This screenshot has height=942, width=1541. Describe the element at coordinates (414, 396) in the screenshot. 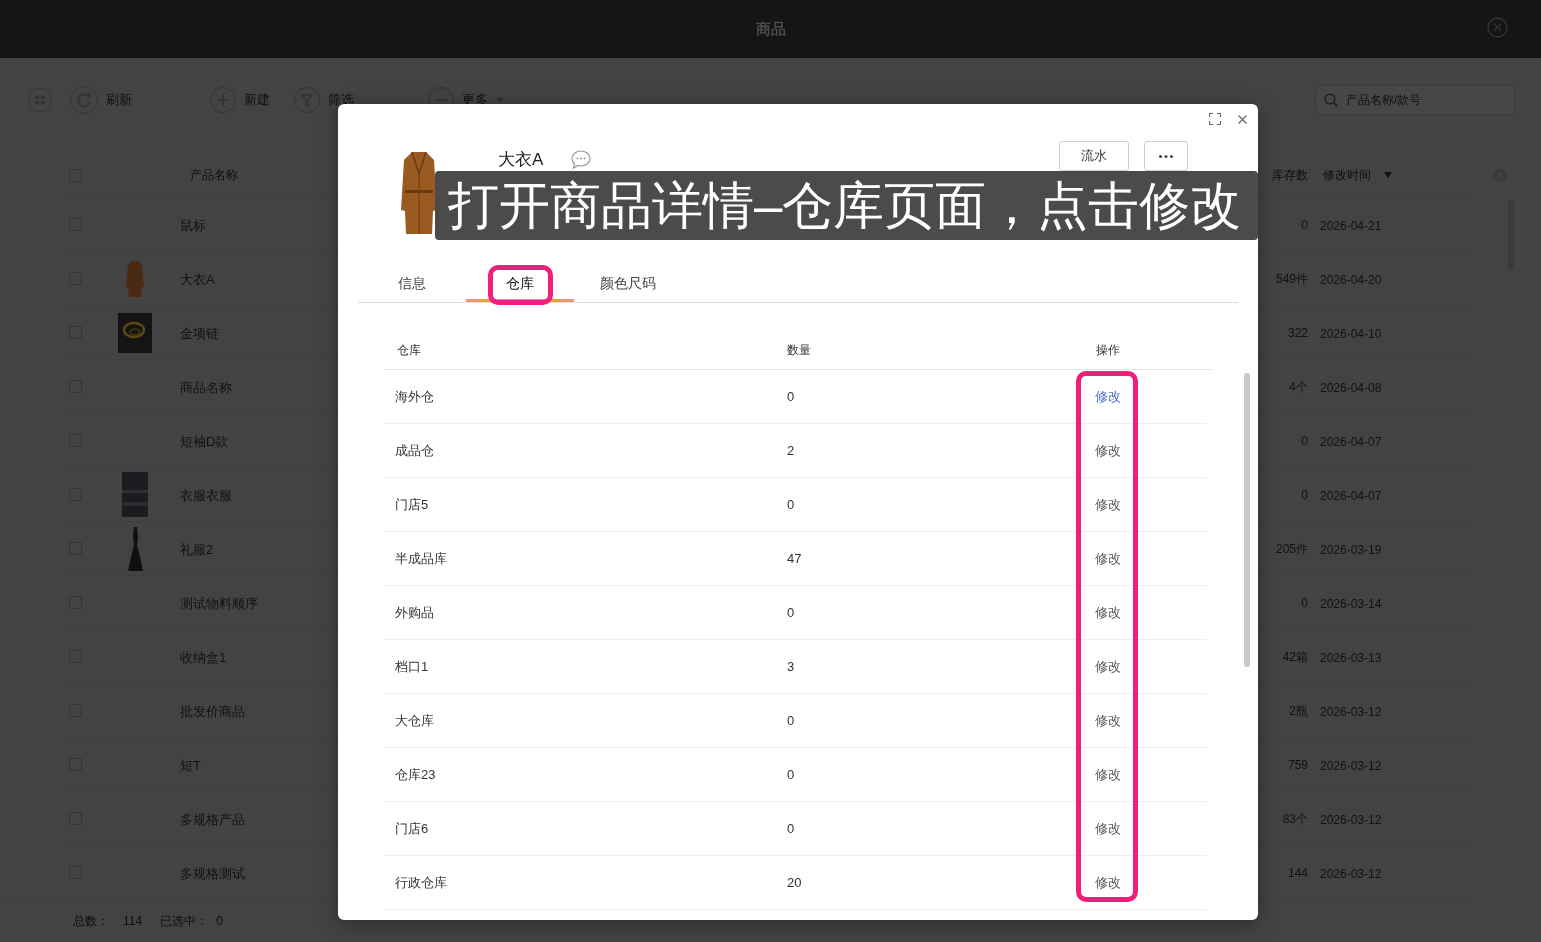

I see `warehouse-name: 海外仓` at that location.